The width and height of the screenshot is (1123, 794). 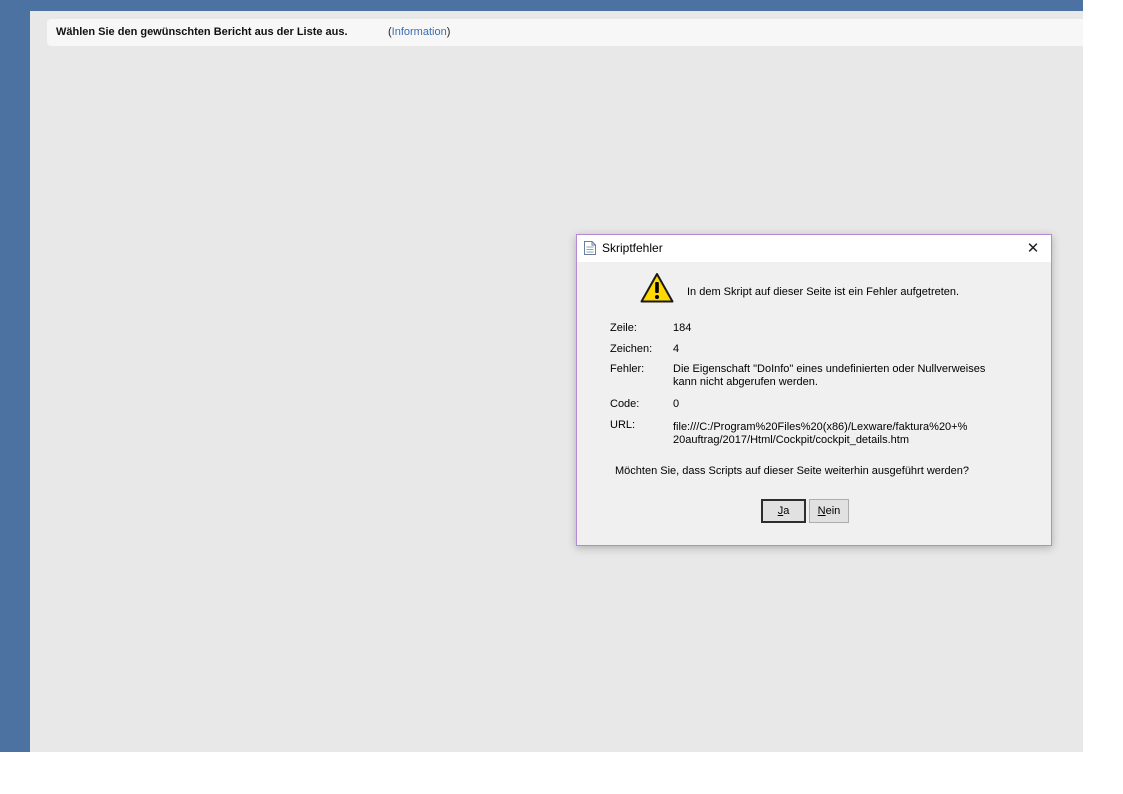 I want to click on information-link-wrapper: (Information), so click(x=419, y=32).